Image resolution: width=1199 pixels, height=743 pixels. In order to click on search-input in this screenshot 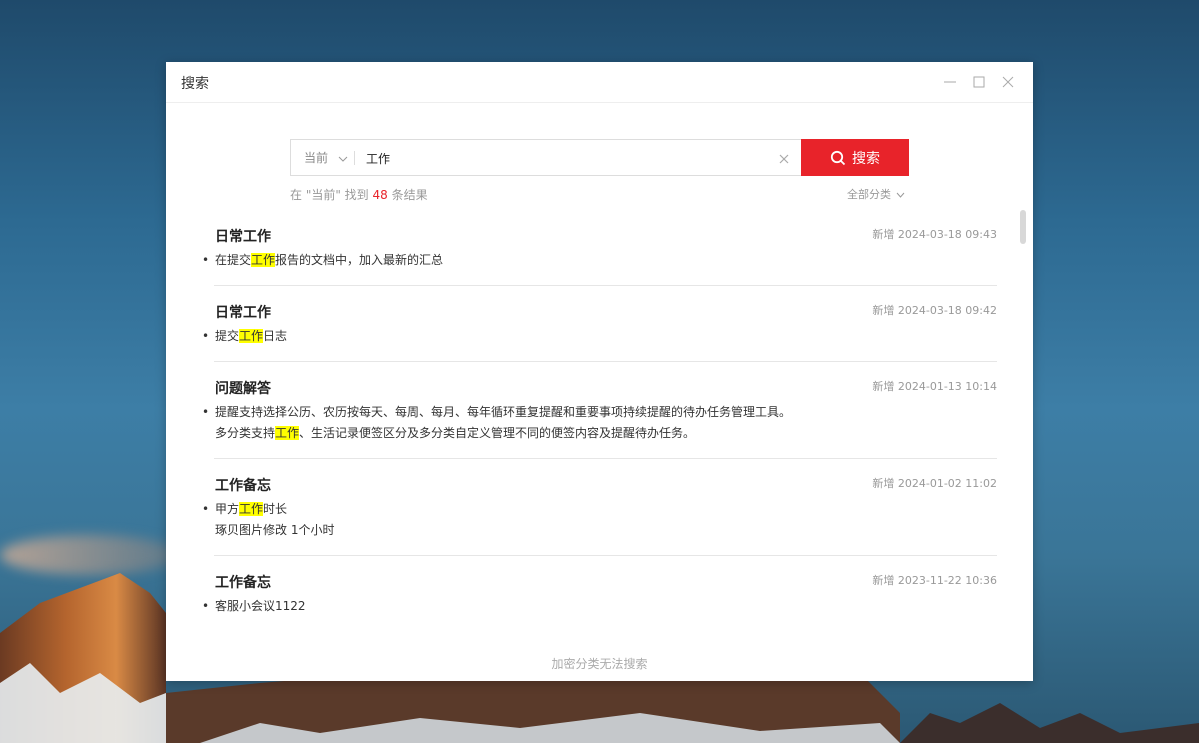, I will do `click(566, 158)`.